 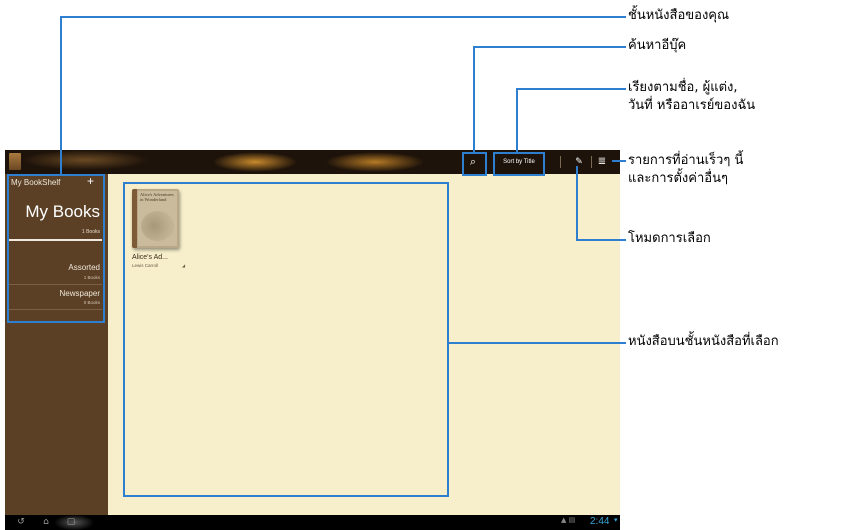 I want to click on home-icon: ⌂, so click(x=46, y=522).